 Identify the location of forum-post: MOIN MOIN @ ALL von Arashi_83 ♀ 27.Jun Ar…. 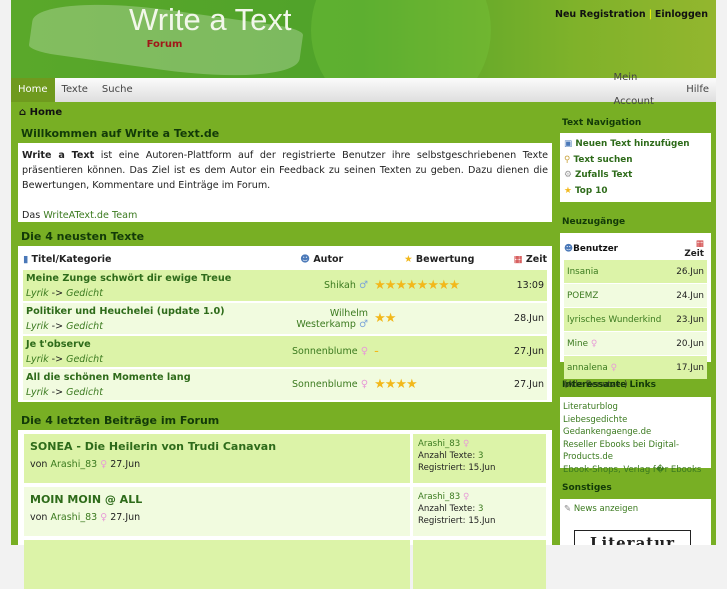
(285, 511).